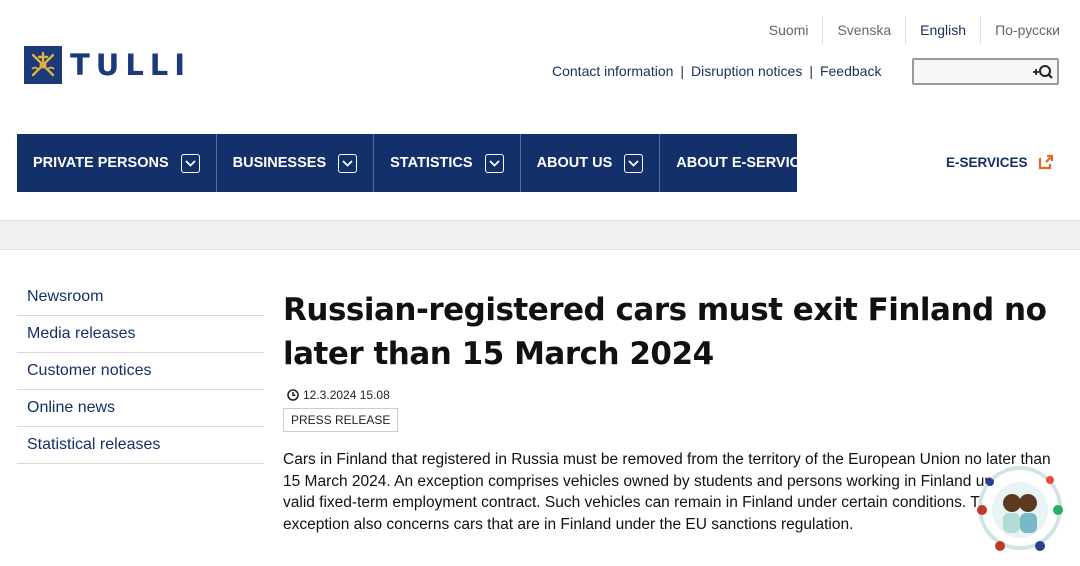  What do you see at coordinates (293, 395) in the screenshot?
I see `clock-icon` at bounding box center [293, 395].